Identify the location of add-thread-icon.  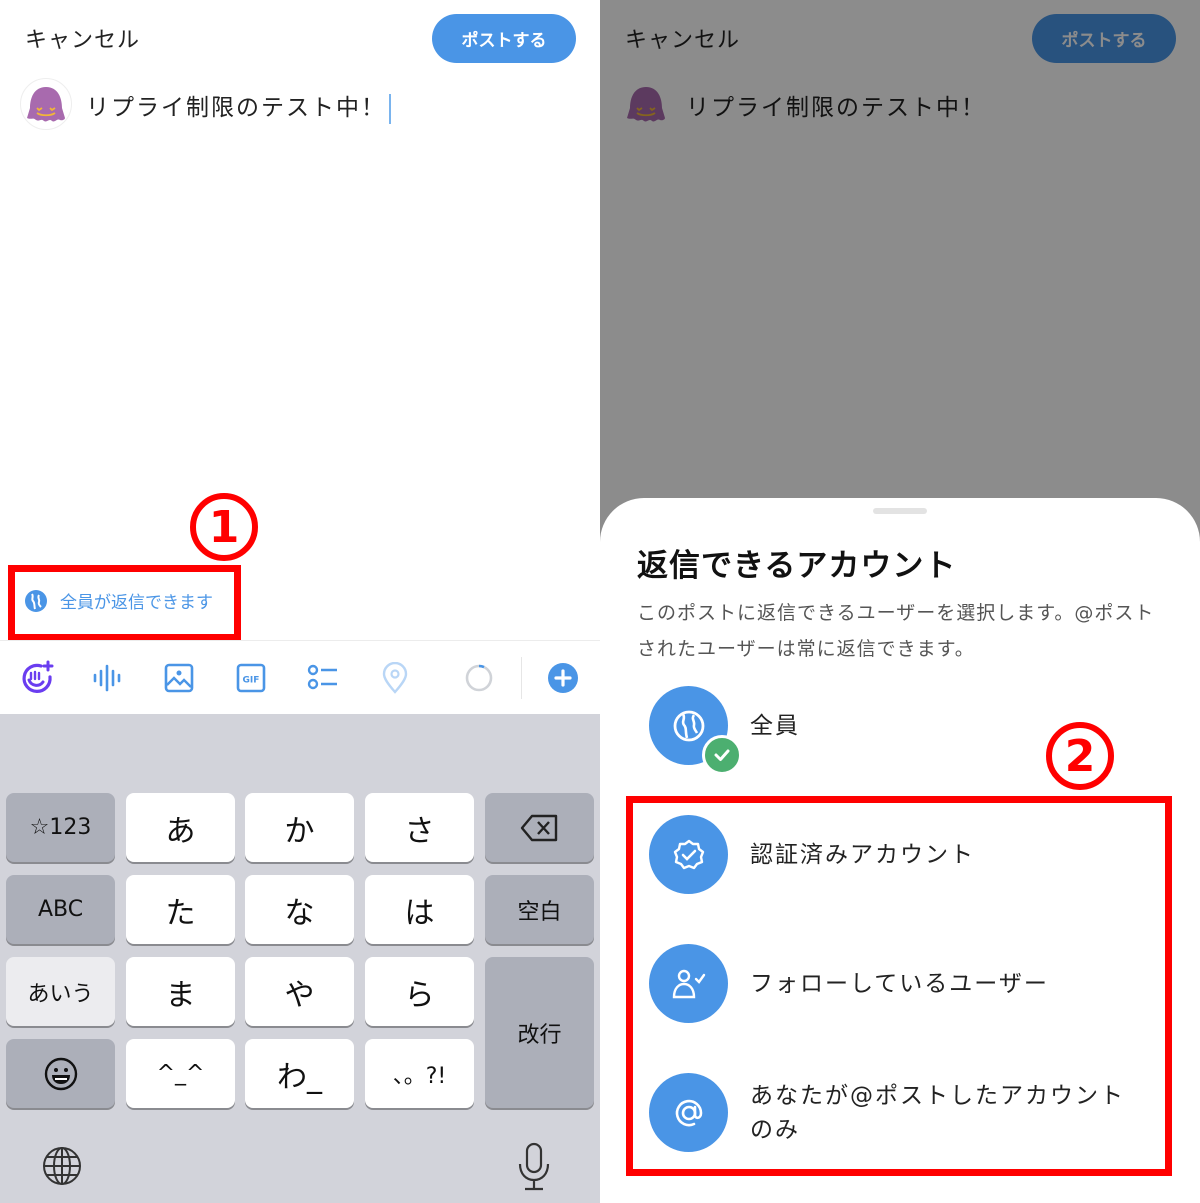
(563, 678).